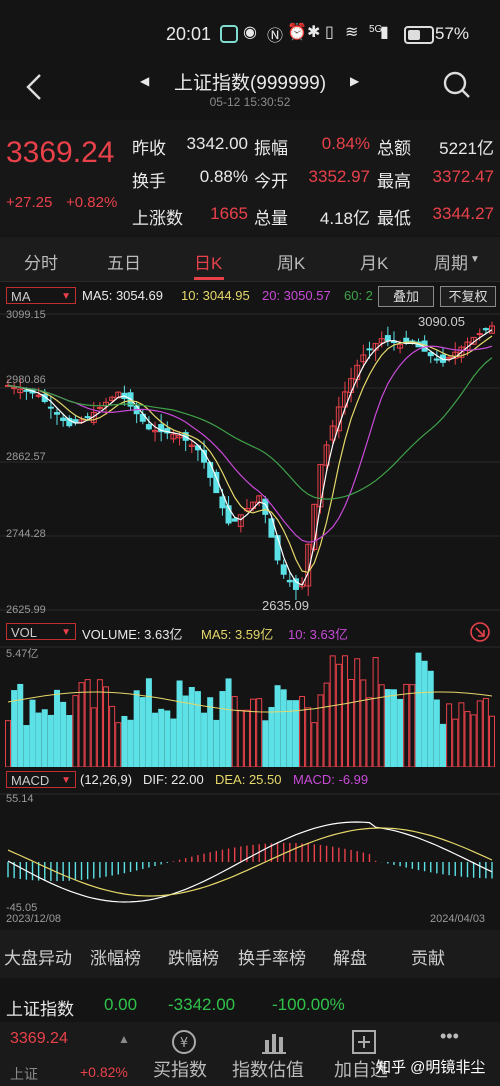 Image resolution: width=500 pixels, height=1086 pixels. Describe the element at coordinates (92, 202) in the screenshot. I see `price-change-pct: +0.82%` at that location.